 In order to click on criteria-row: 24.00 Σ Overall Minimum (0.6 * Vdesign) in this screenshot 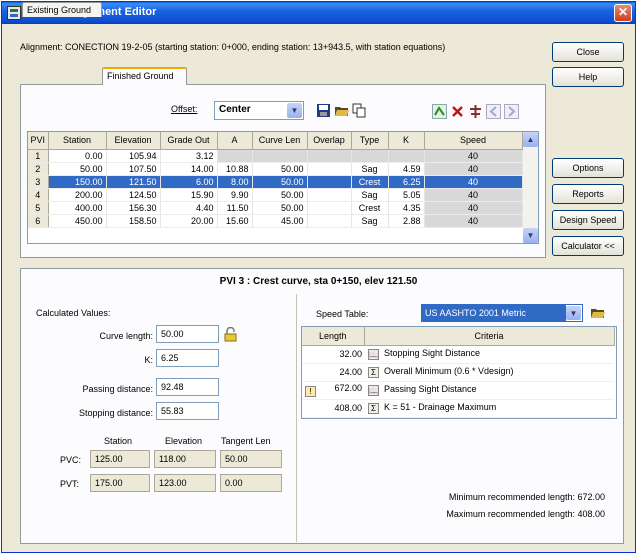, I will do `click(458, 372)`.